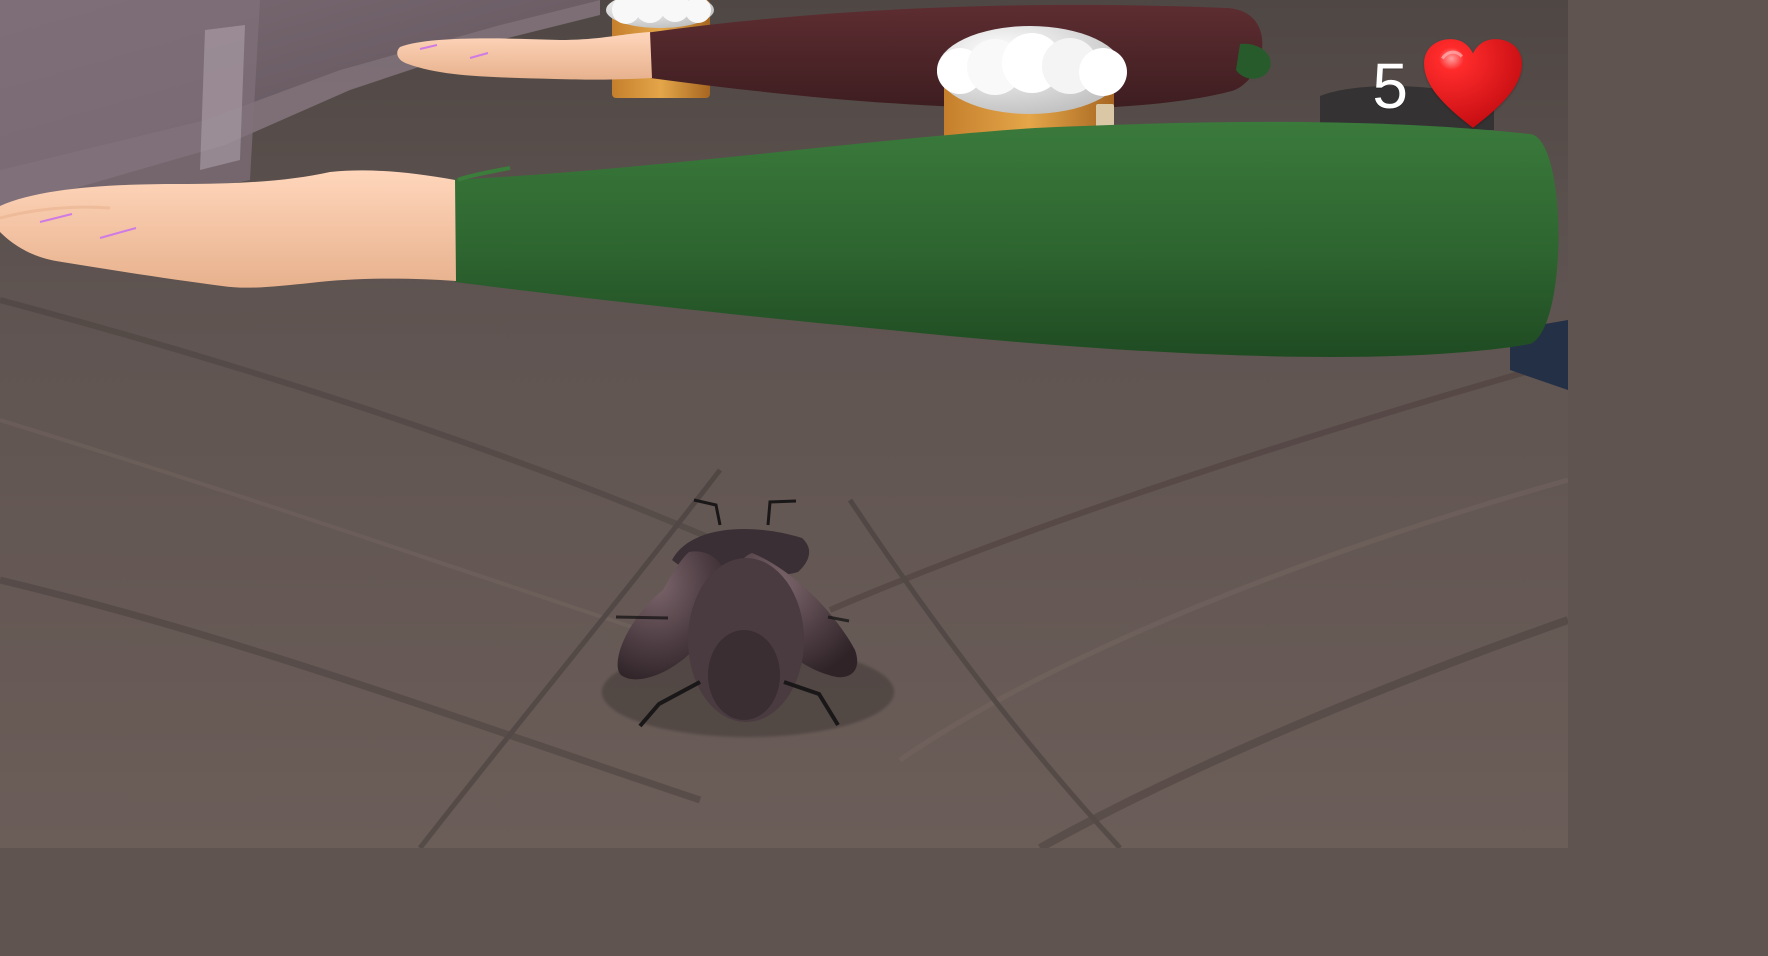 The height and width of the screenshot is (956, 1768). What do you see at coordinates (222, 97) in the screenshot?
I see `wall-edge` at bounding box center [222, 97].